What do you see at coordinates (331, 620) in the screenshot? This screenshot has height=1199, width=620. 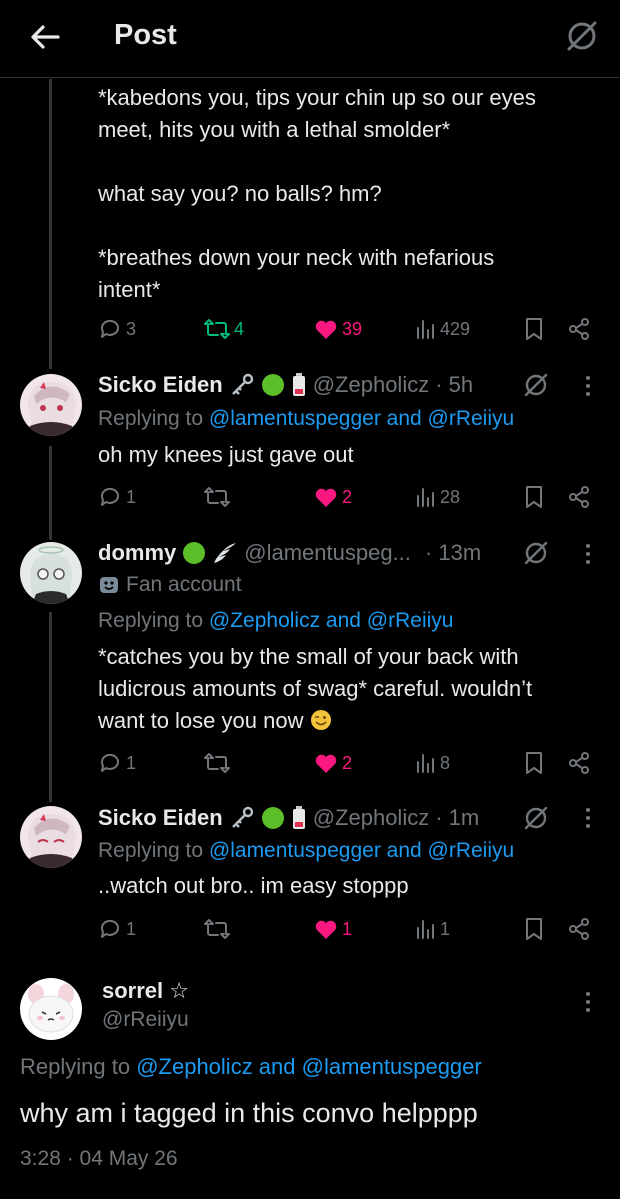 I see `replying-to-link: @Zepholicz and @rReiiyu` at bounding box center [331, 620].